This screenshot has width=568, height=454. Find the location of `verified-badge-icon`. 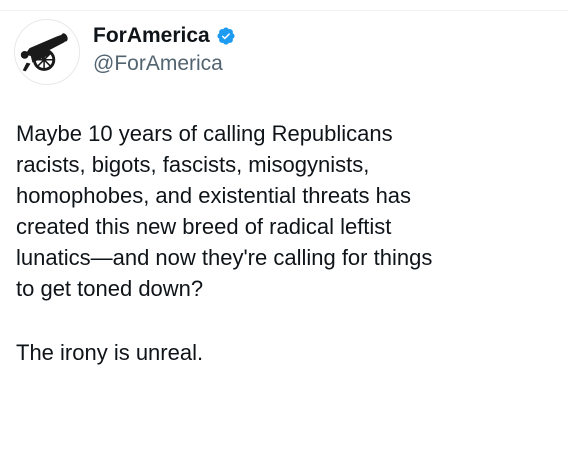

verified-badge-icon is located at coordinates (226, 36).